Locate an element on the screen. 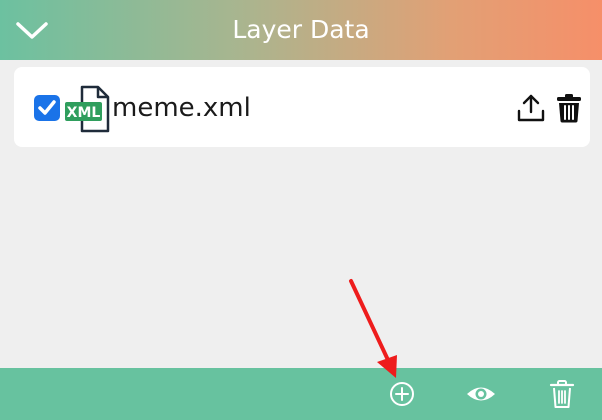  panel-header: Layer Data is located at coordinates (301, 30).